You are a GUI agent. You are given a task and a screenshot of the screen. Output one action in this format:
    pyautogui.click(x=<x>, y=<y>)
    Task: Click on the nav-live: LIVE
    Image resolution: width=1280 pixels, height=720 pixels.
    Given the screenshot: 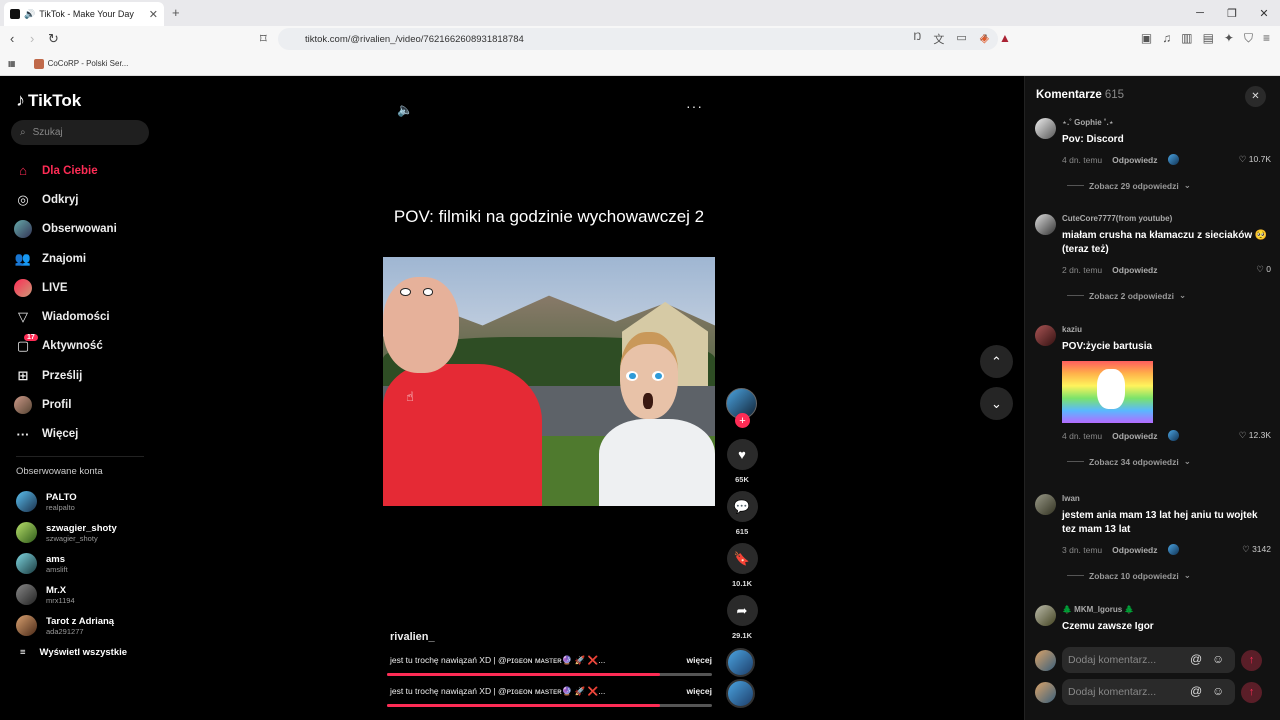 What is the action you would take?
    pyautogui.click(x=84, y=287)
    